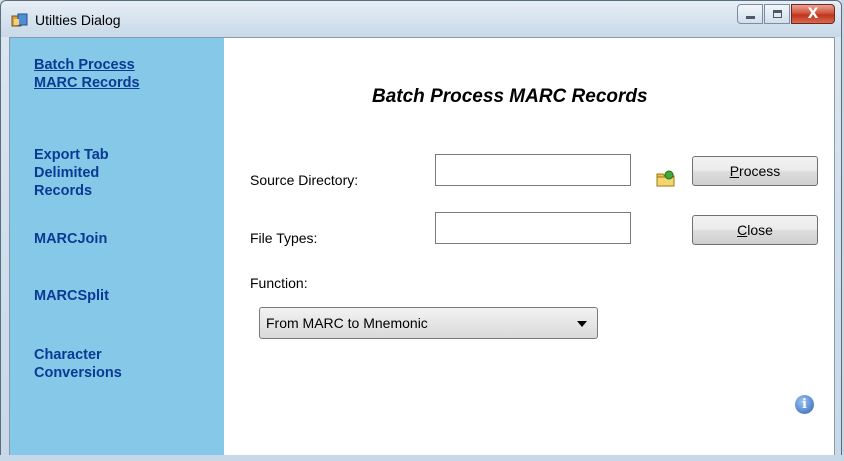 This screenshot has height=461, width=844. Describe the element at coordinates (666, 178) in the screenshot. I see `folder-browse-icon` at that location.